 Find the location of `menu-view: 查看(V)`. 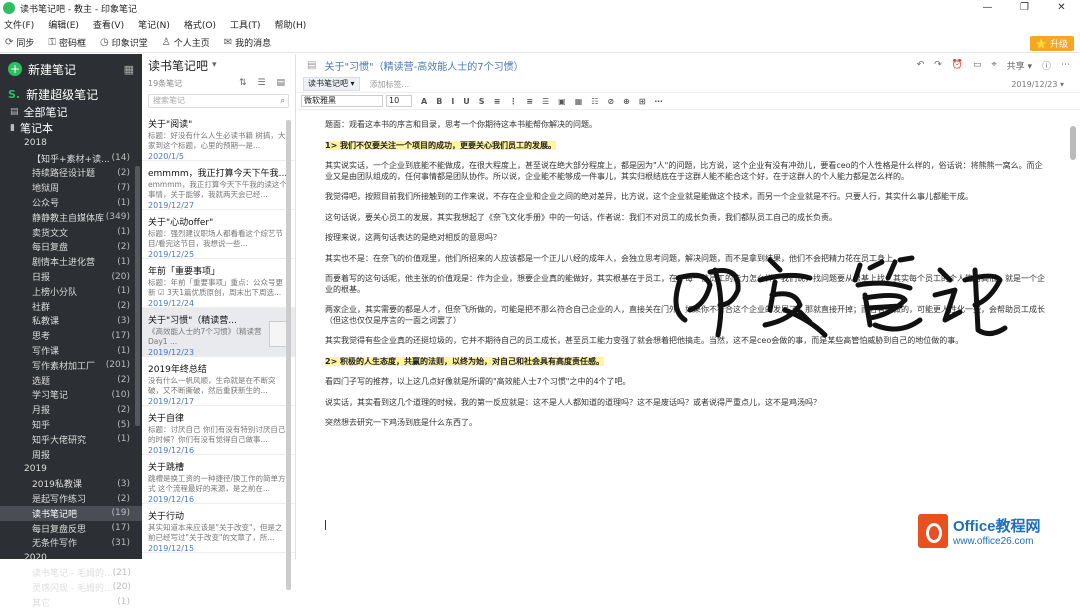

menu-view: 查看(V) is located at coordinates (108, 24).